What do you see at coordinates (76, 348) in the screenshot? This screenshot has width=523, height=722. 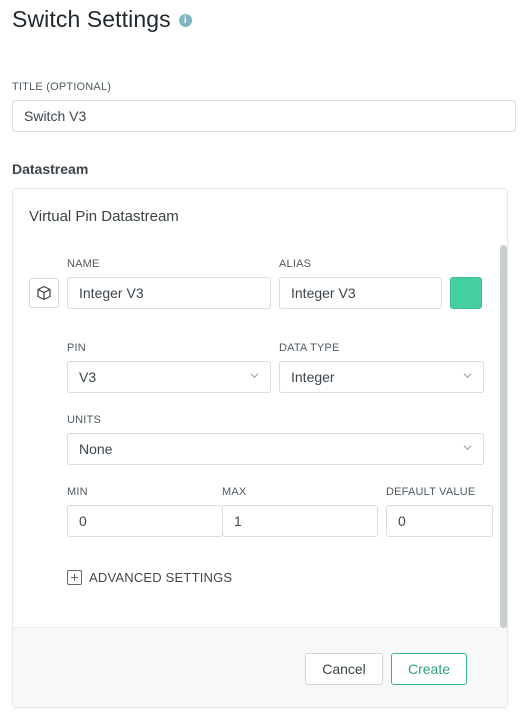 I see `pin-label: PIN` at bounding box center [76, 348].